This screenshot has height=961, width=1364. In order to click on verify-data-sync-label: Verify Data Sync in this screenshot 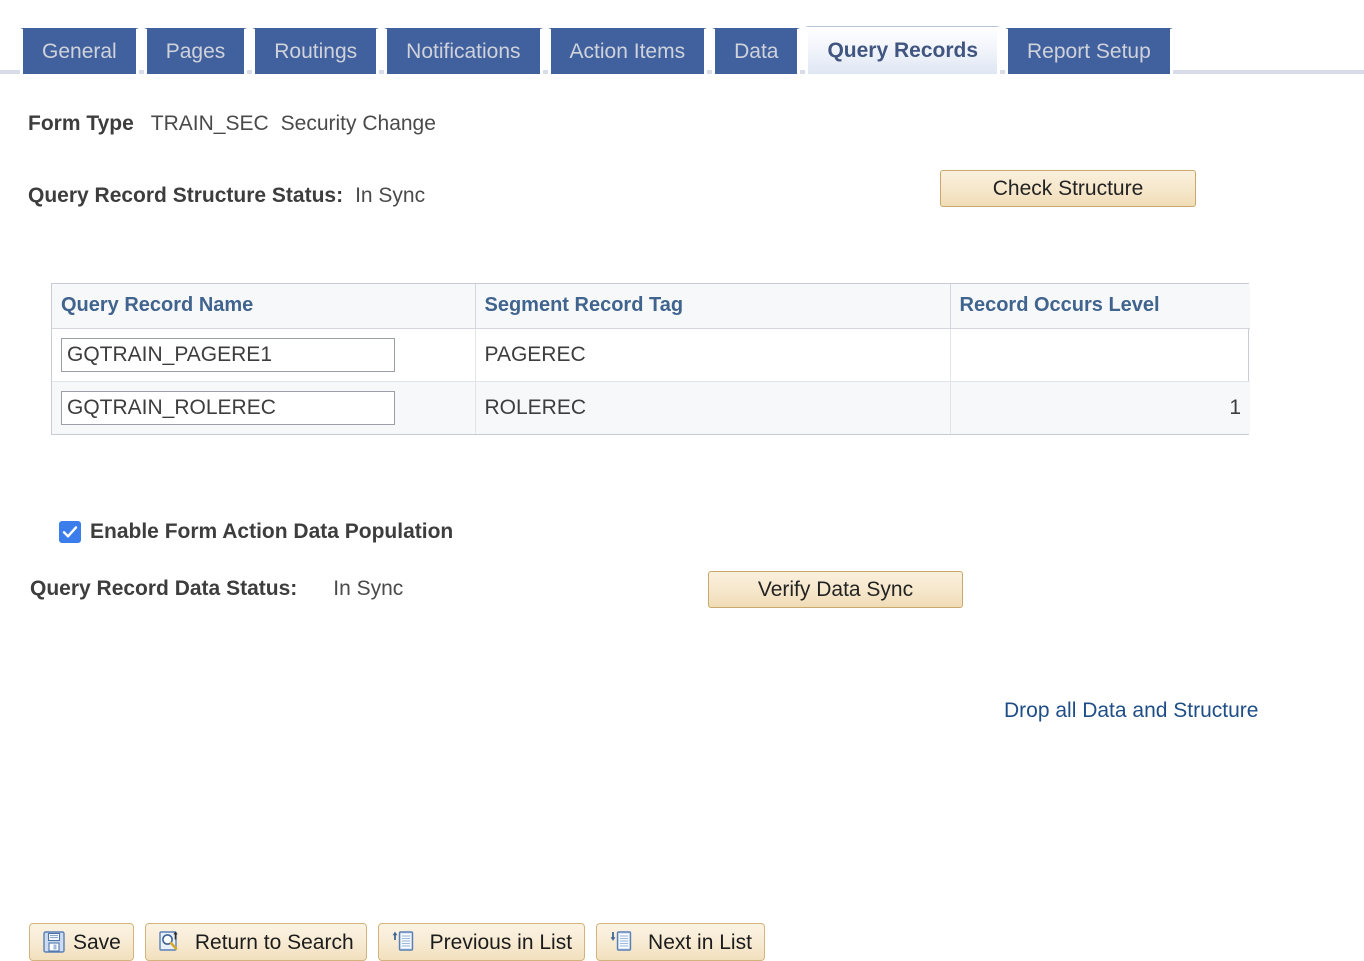, I will do `click(835, 589)`.